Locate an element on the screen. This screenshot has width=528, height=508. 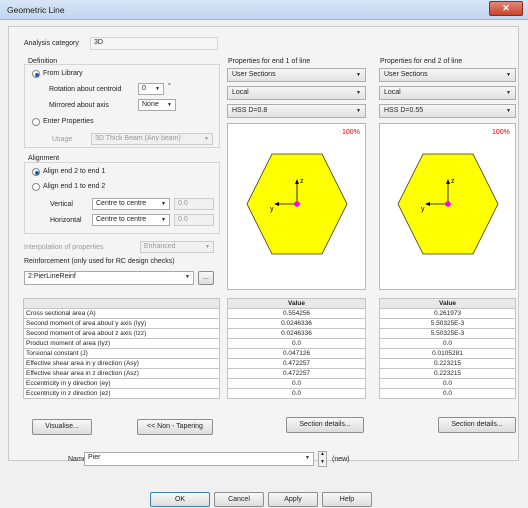
end1-section-value: HSS D=0.8 is located at coordinates (250, 110).